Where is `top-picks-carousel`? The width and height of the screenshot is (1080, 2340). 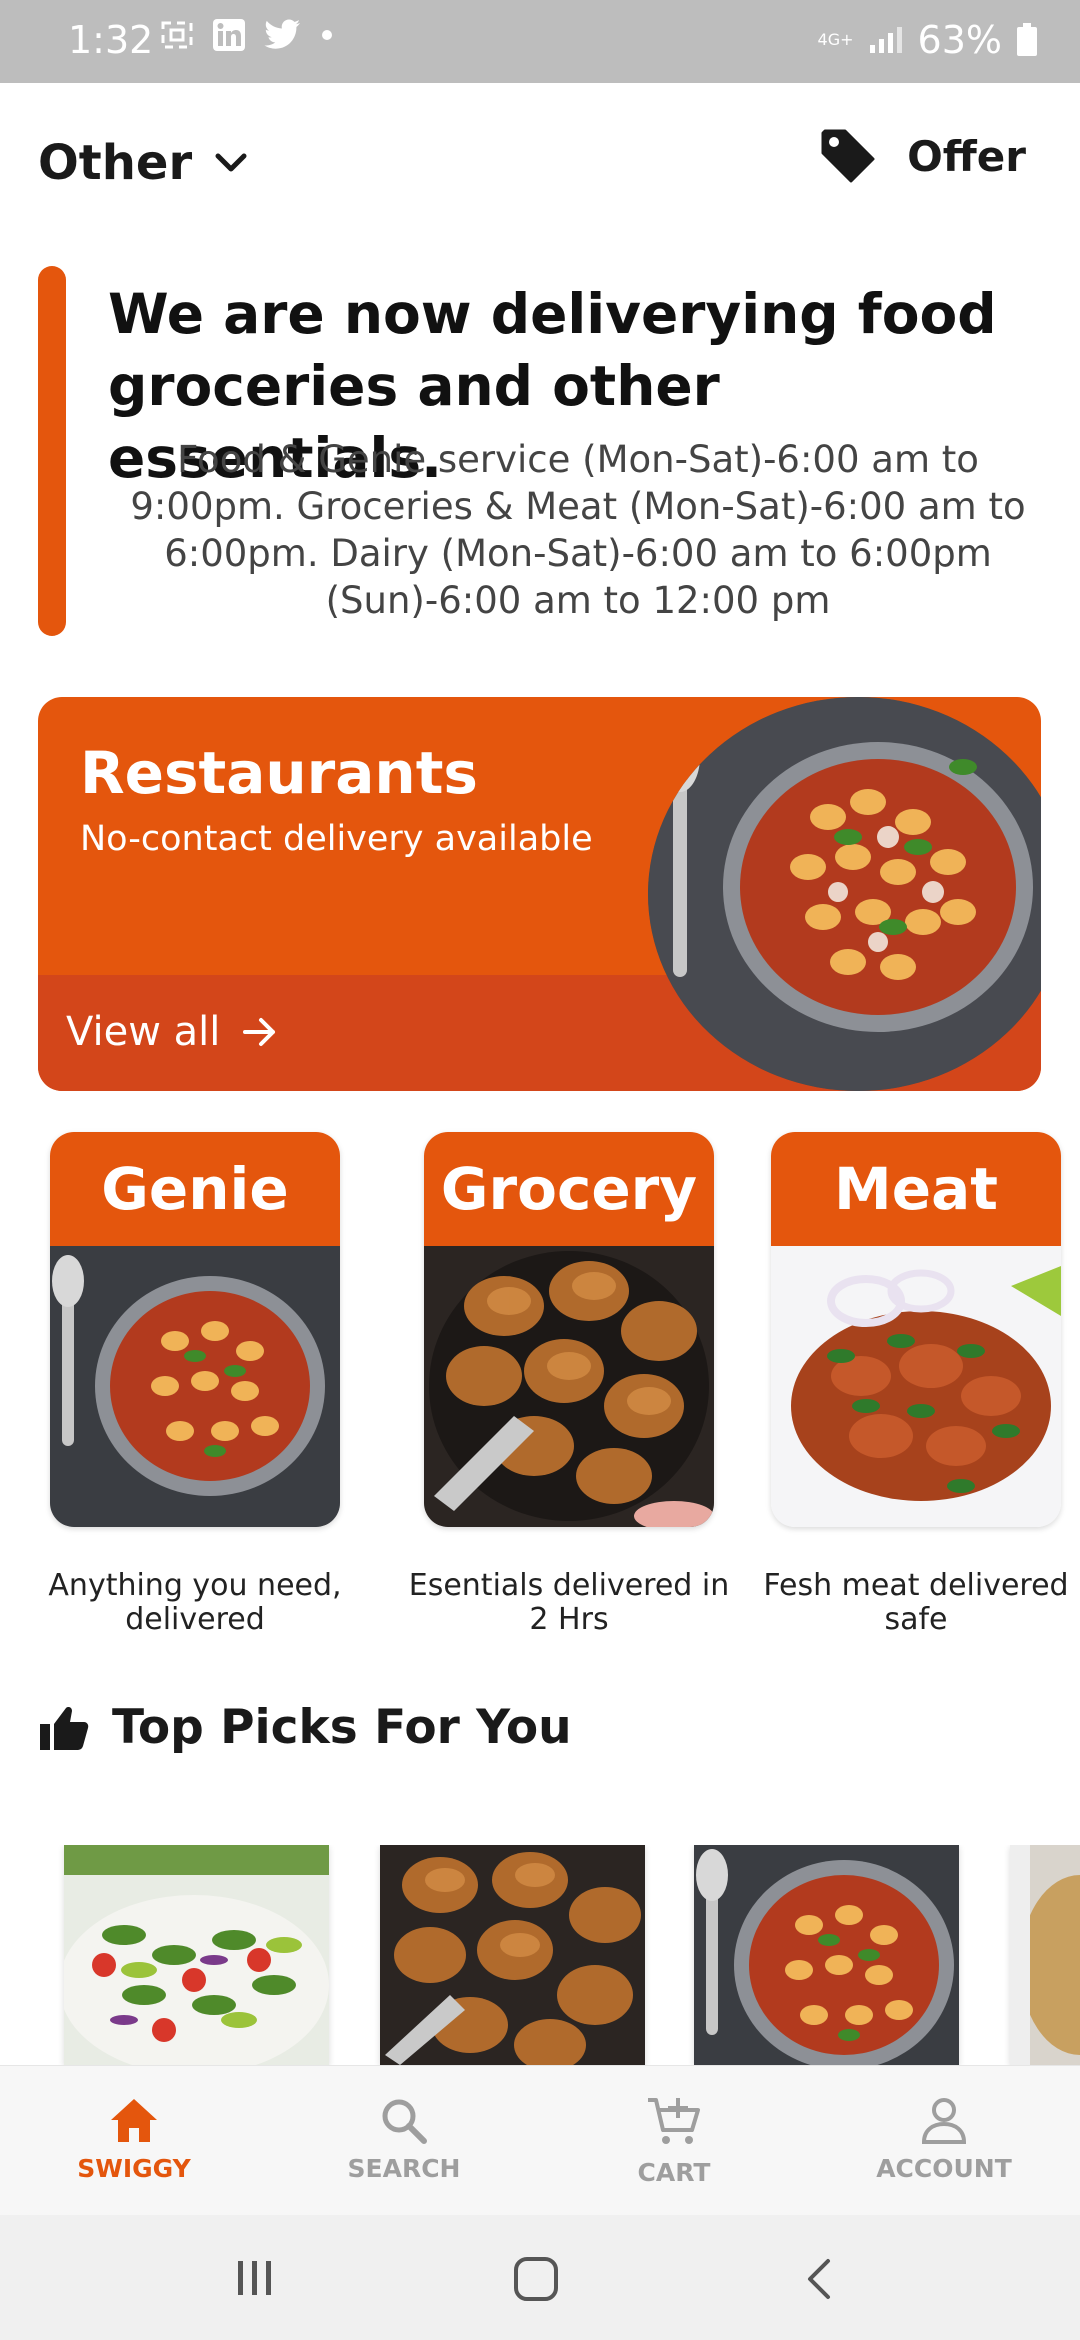
top-picks-carousel is located at coordinates (540, 1955).